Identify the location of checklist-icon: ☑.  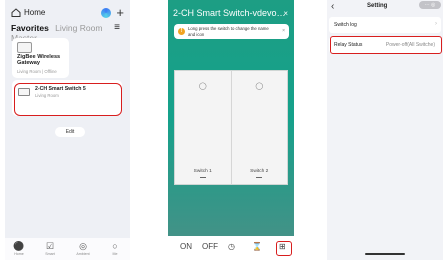
(50, 246).